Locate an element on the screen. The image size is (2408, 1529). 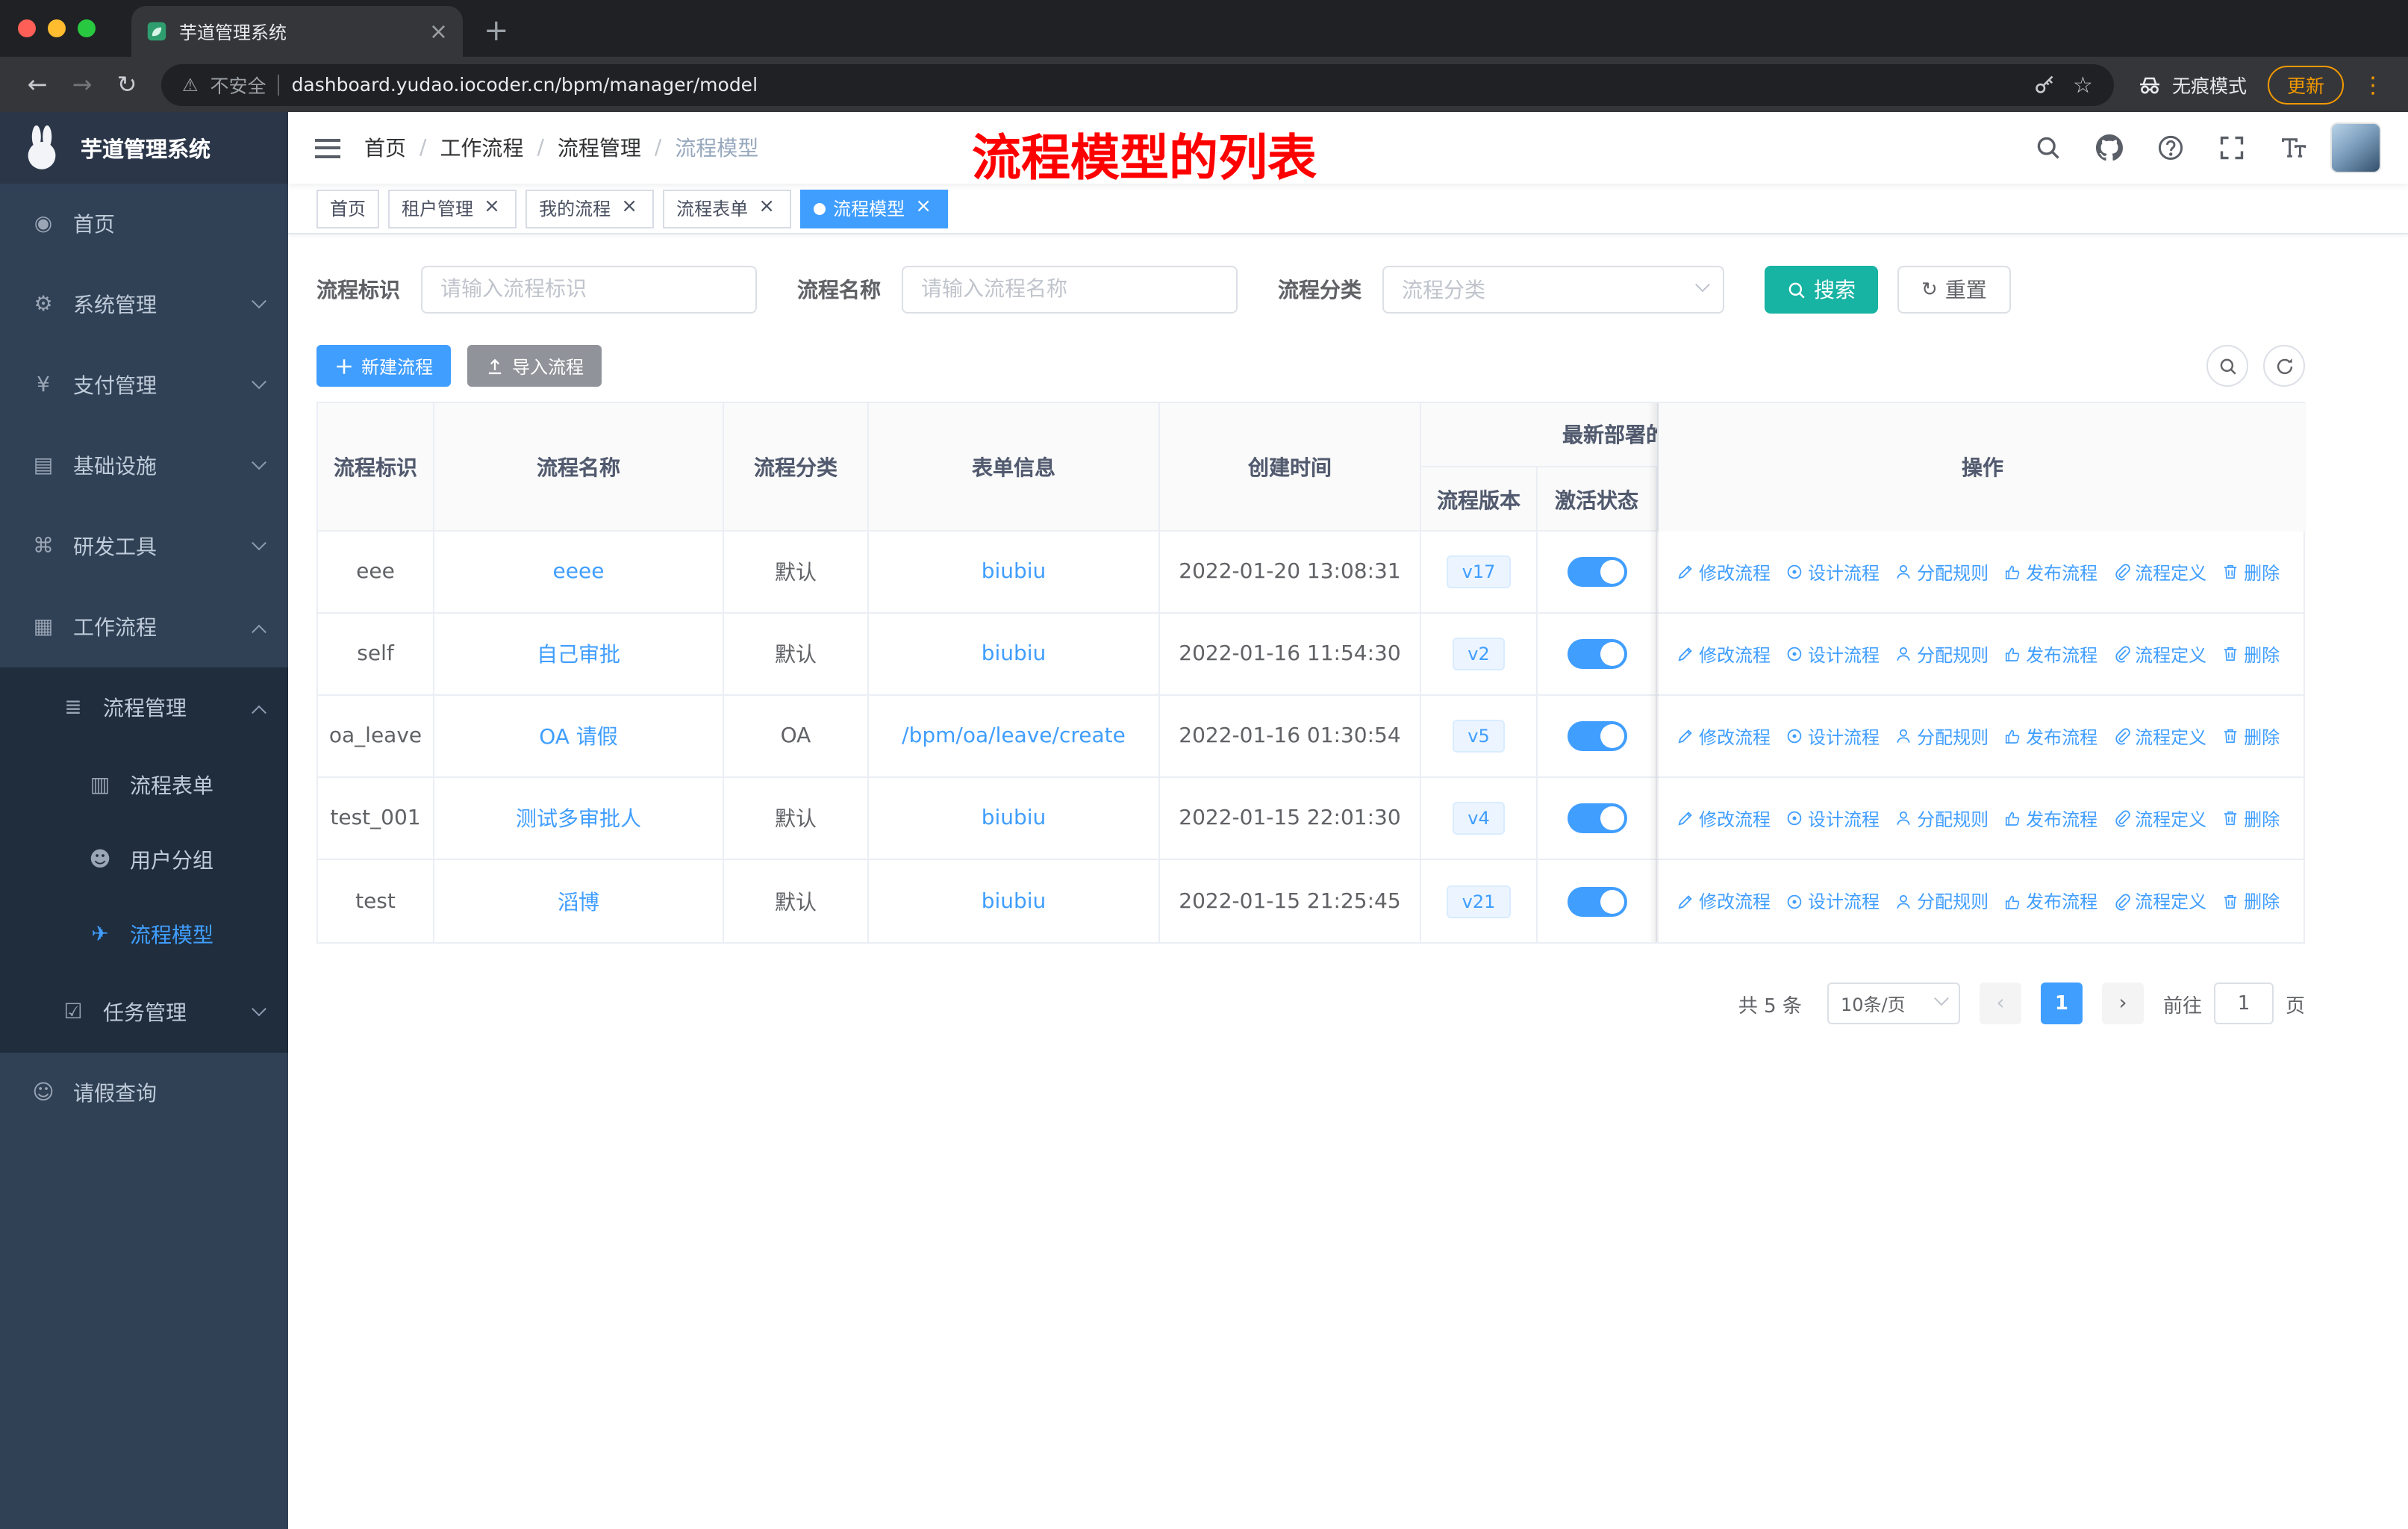
sidebar-item-infrastructure: ▤ 基础设施 is located at coordinates (144, 466).